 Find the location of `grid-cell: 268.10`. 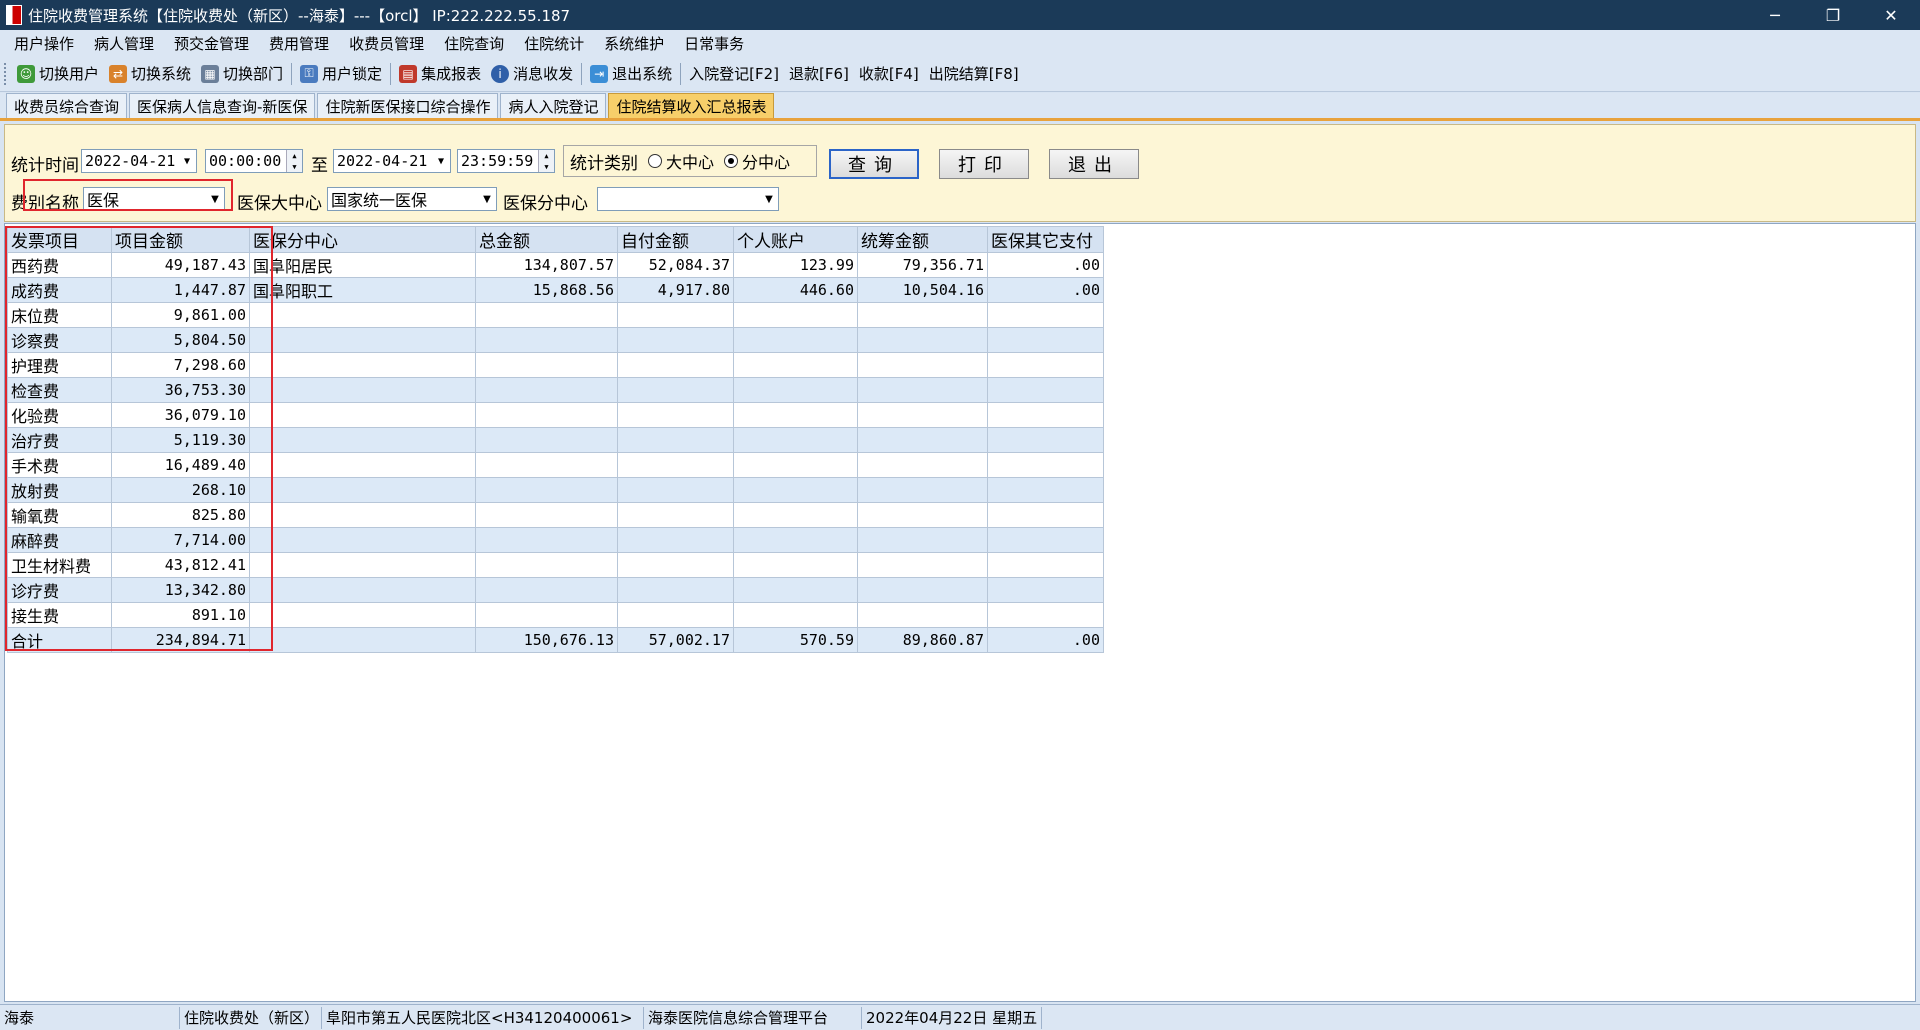

grid-cell: 268.10 is located at coordinates (180, 490).